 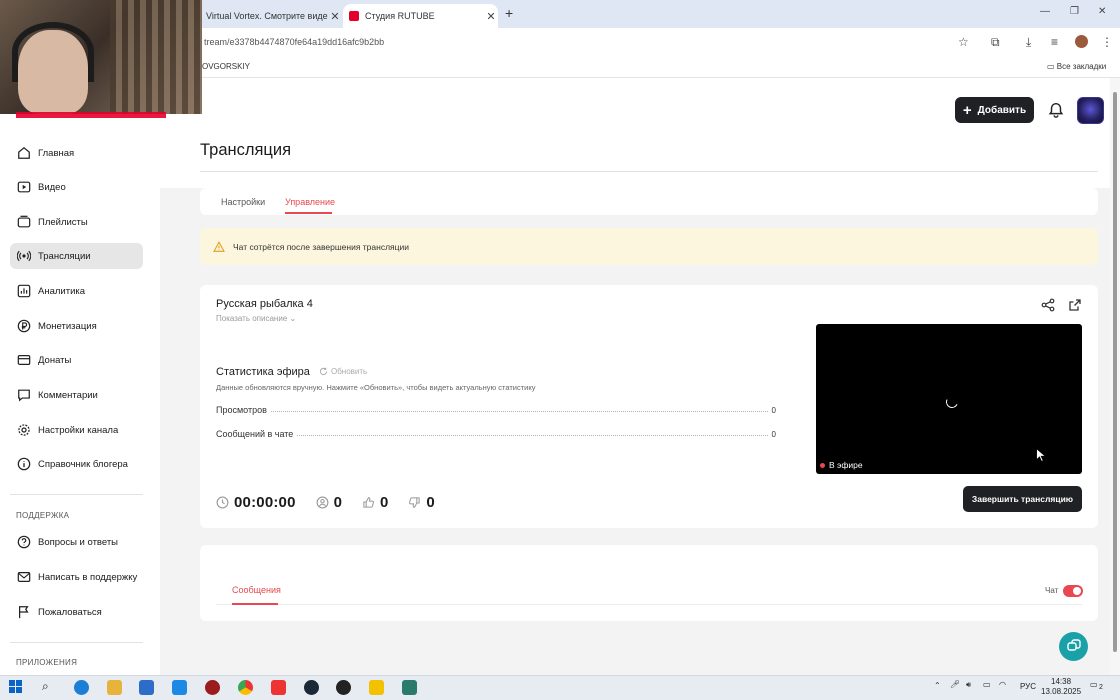 What do you see at coordinates (15, 686) in the screenshot?
I see `windows-start-icon` at bounding box center [15, 686].